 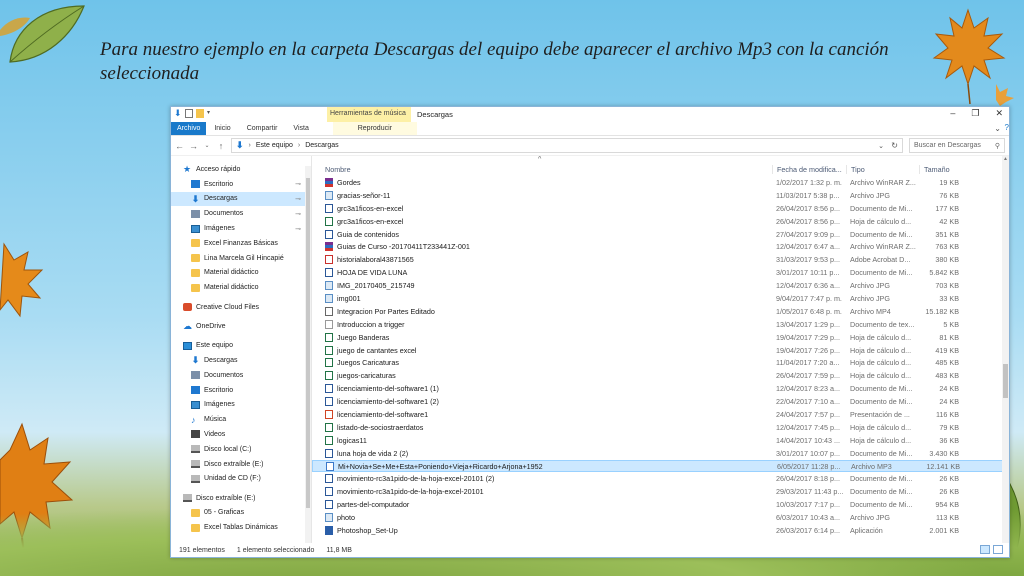 I want to click on up-icon: ↑, so click(x=221, y=146).